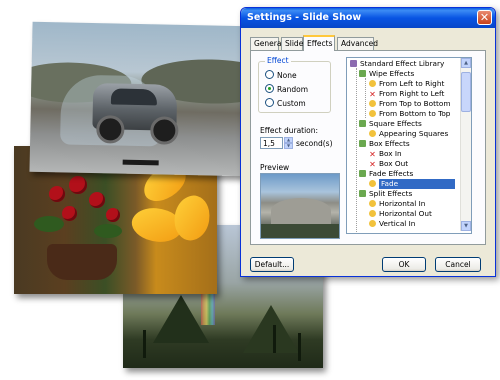 The width and height of the screenshot is (500, 380). I want to click on tree-item-folder: Fade Effects, so click(386, 174).